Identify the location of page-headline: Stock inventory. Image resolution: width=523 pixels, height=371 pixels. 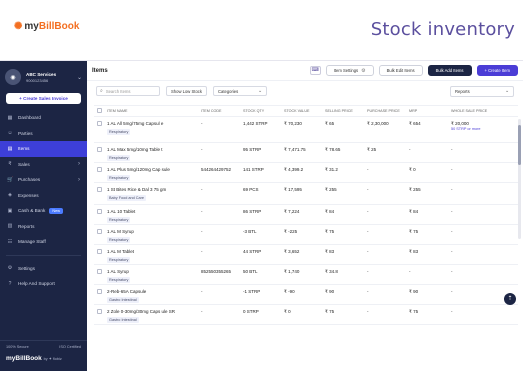
(442, 29).